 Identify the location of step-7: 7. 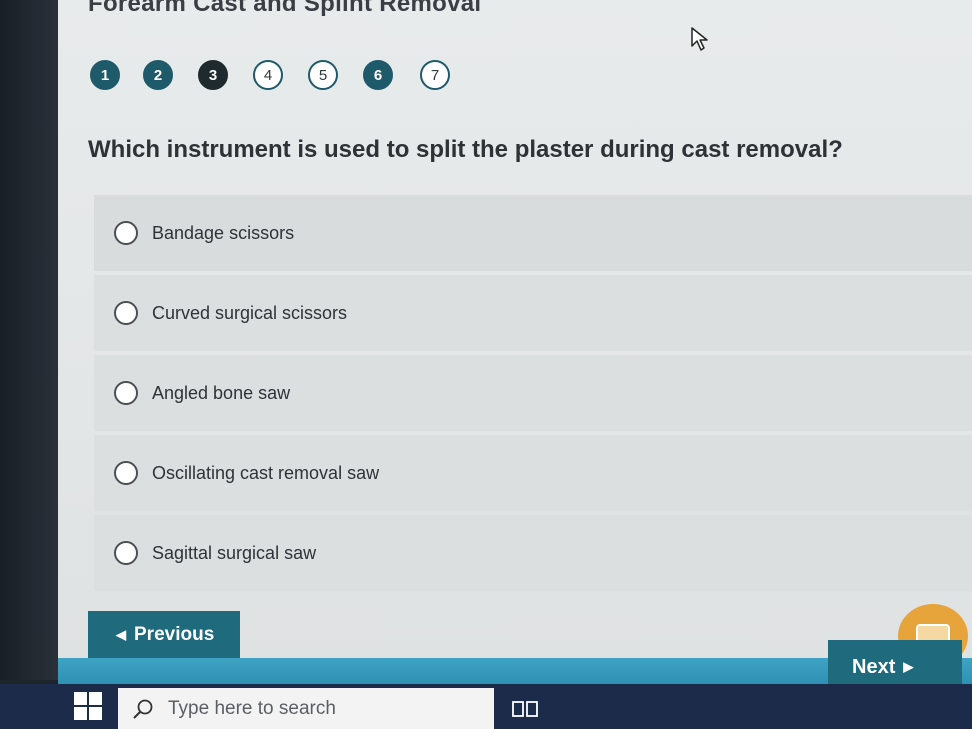
(435, 75).